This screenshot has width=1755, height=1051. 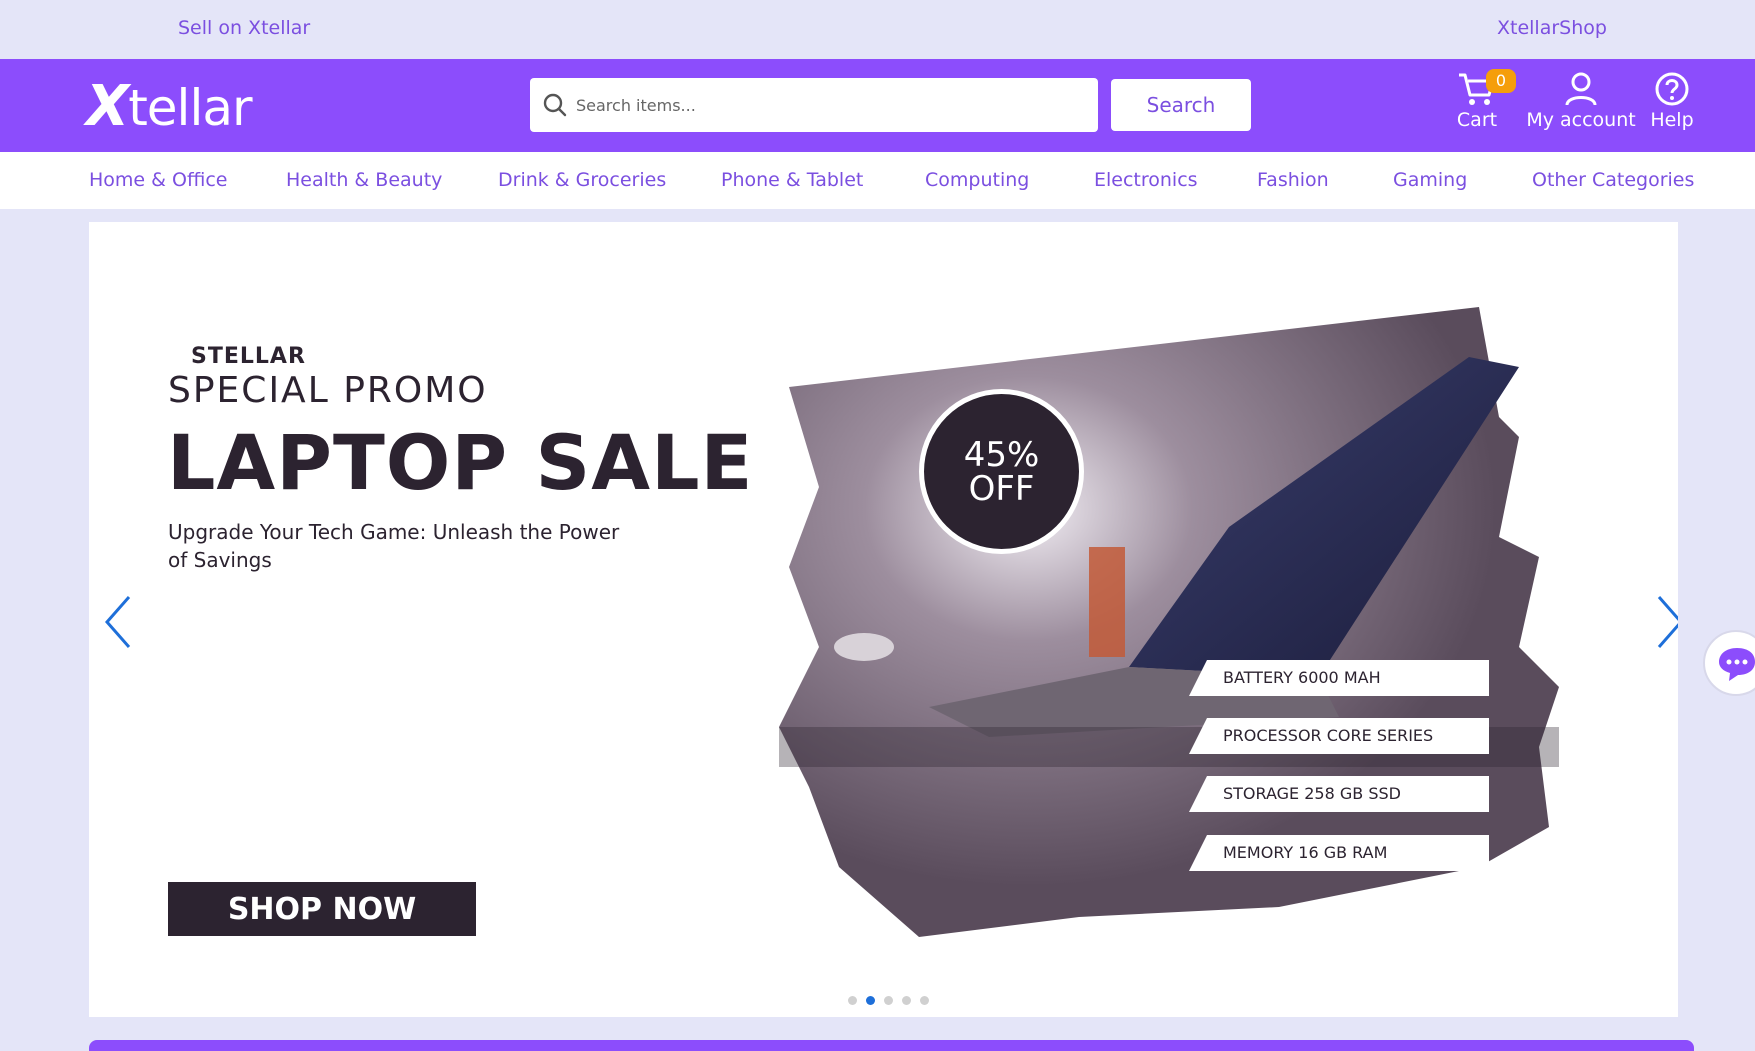 I want to click on category-health-beauty: Health & Beauty, so click(x=364, y=180).